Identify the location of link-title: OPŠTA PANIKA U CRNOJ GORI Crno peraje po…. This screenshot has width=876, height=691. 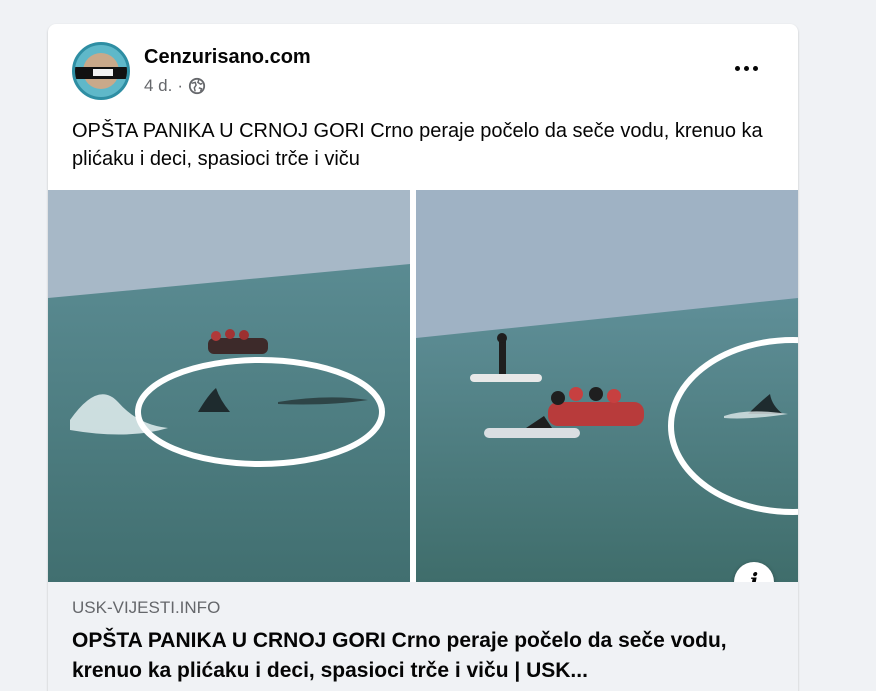
(422, 656).